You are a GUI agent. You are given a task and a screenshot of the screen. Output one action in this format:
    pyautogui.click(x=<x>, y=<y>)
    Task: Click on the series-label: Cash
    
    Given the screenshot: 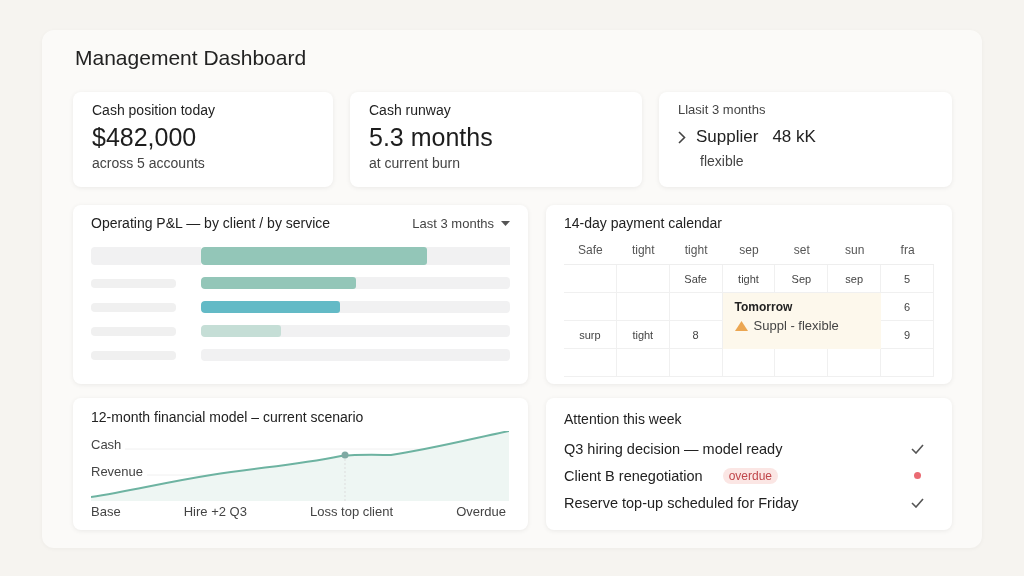 What is the action you would take?
    pyautogui.click(x=108, y=444)
    